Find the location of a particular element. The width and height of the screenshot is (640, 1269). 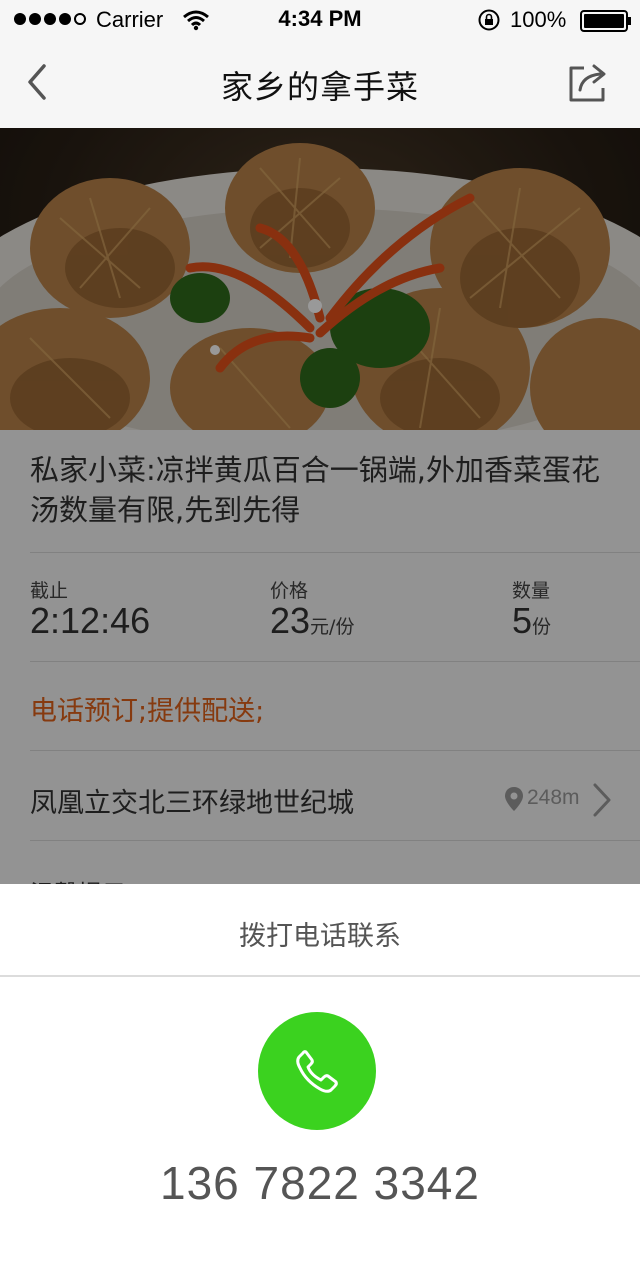

sheet-divider is located at coordinates (320, 976).